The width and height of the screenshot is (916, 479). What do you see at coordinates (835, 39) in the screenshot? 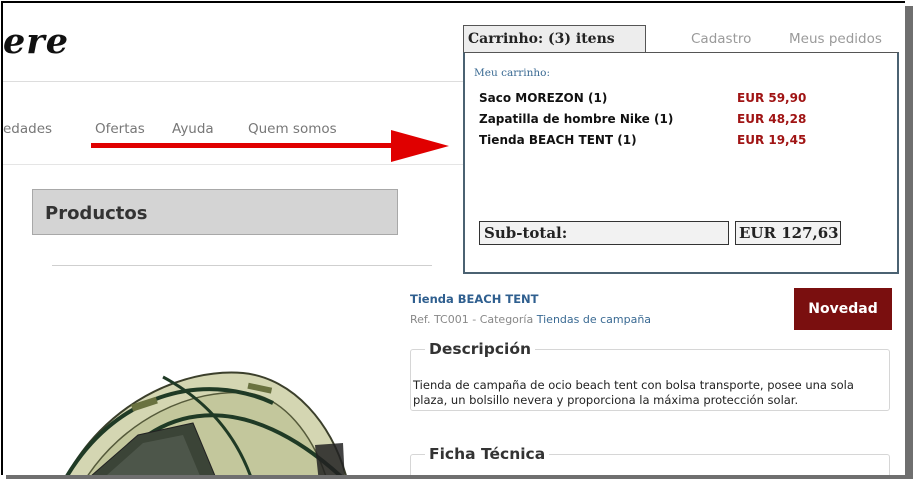
I see `my-orders-link: Meus pedidos` at bounding box center [835, 39].